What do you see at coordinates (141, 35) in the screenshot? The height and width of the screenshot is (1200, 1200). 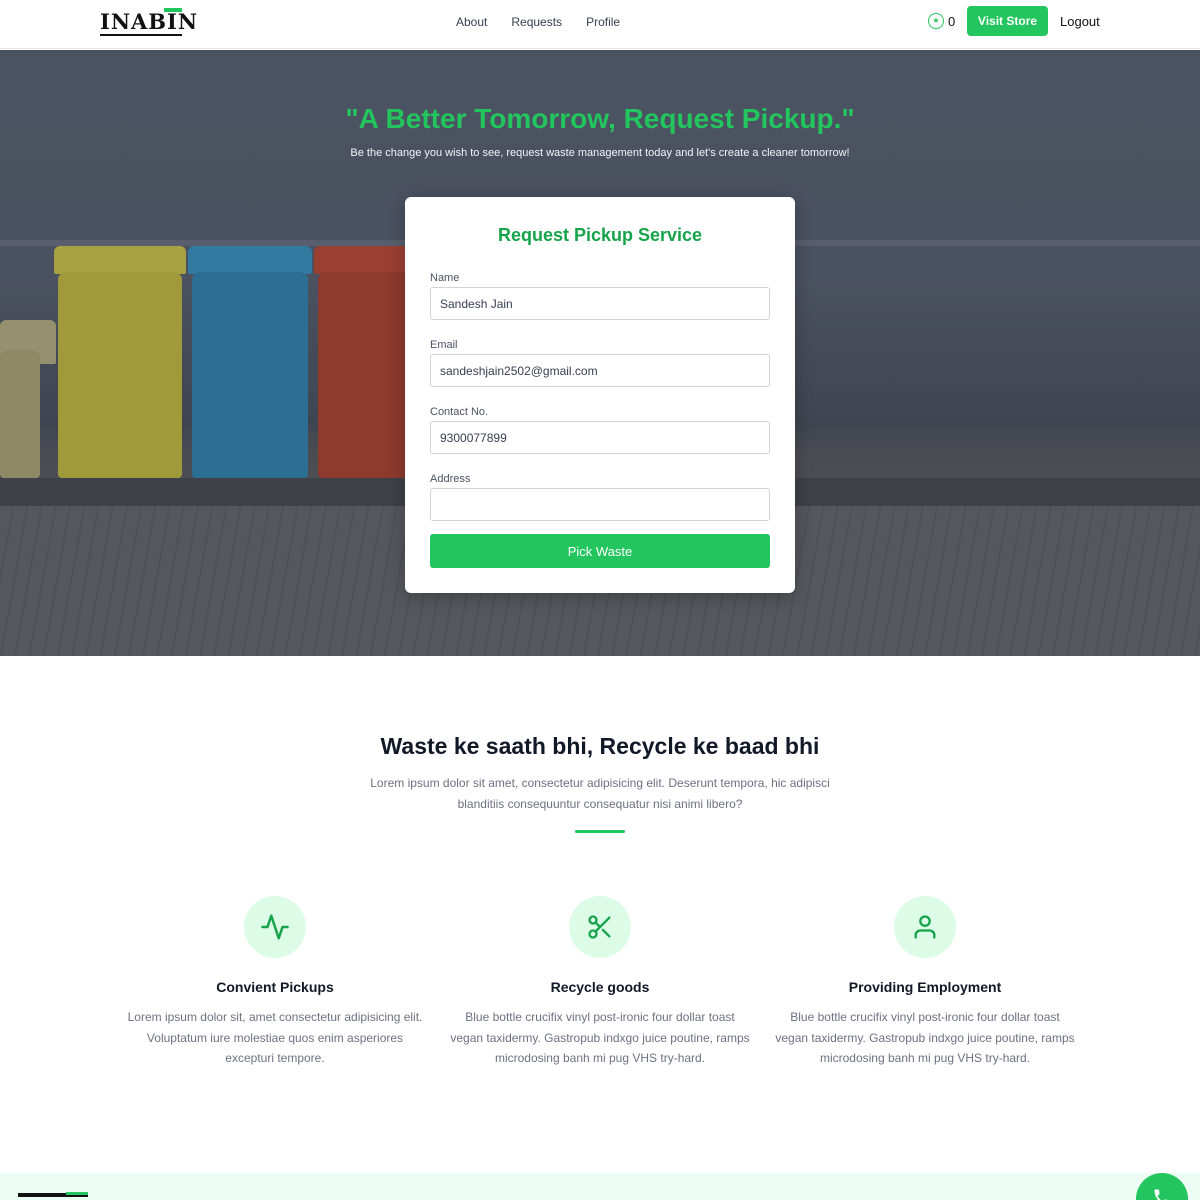 I see `logo-underline` at bounding box center [141, 35].